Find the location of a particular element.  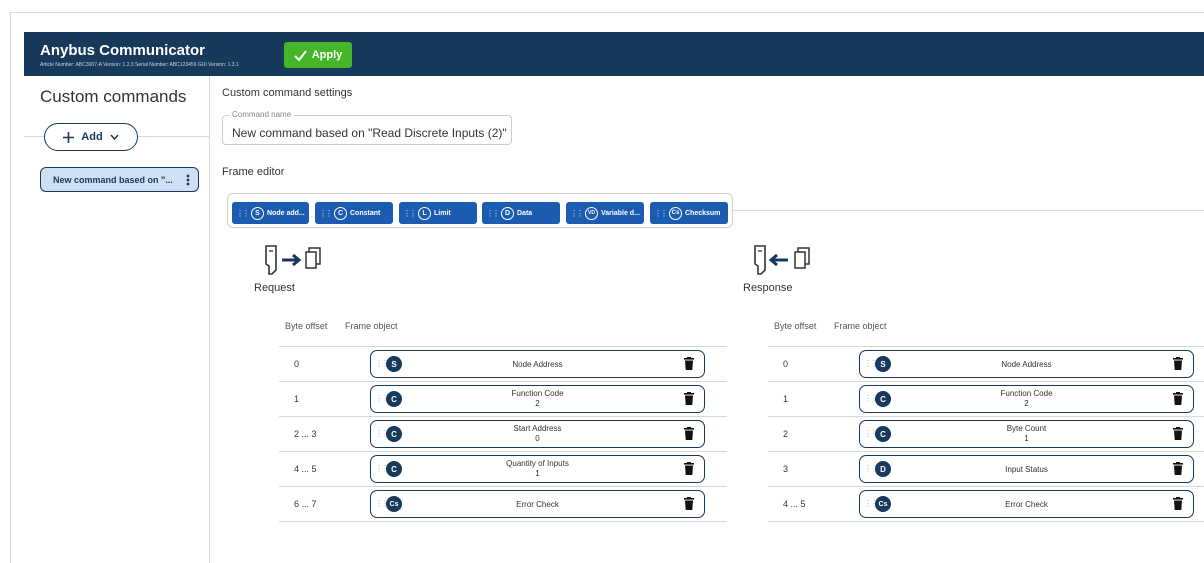

frame-object-text: Byte Count 1 is located at coordinates (1026, 433).